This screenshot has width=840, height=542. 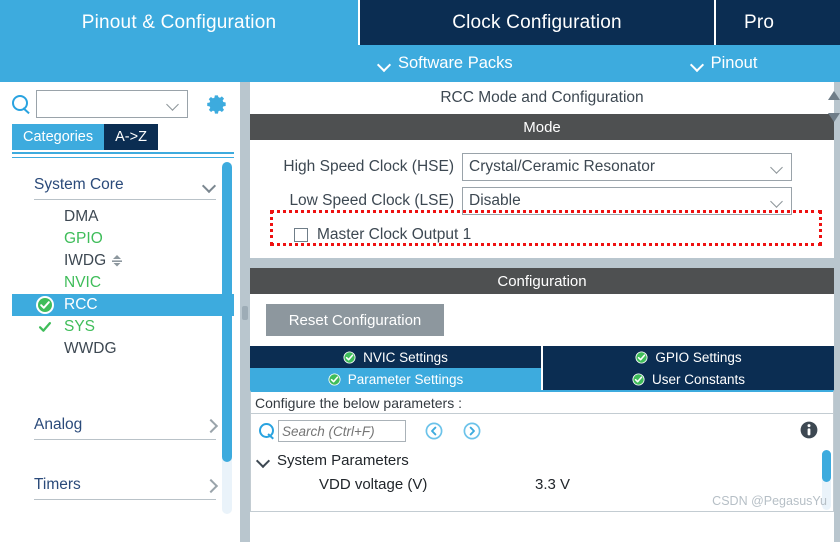 What do you see at coordinates (434, 431) in the screenshot?
I see `previous-circle-icon` at bounding box center [434, 431].